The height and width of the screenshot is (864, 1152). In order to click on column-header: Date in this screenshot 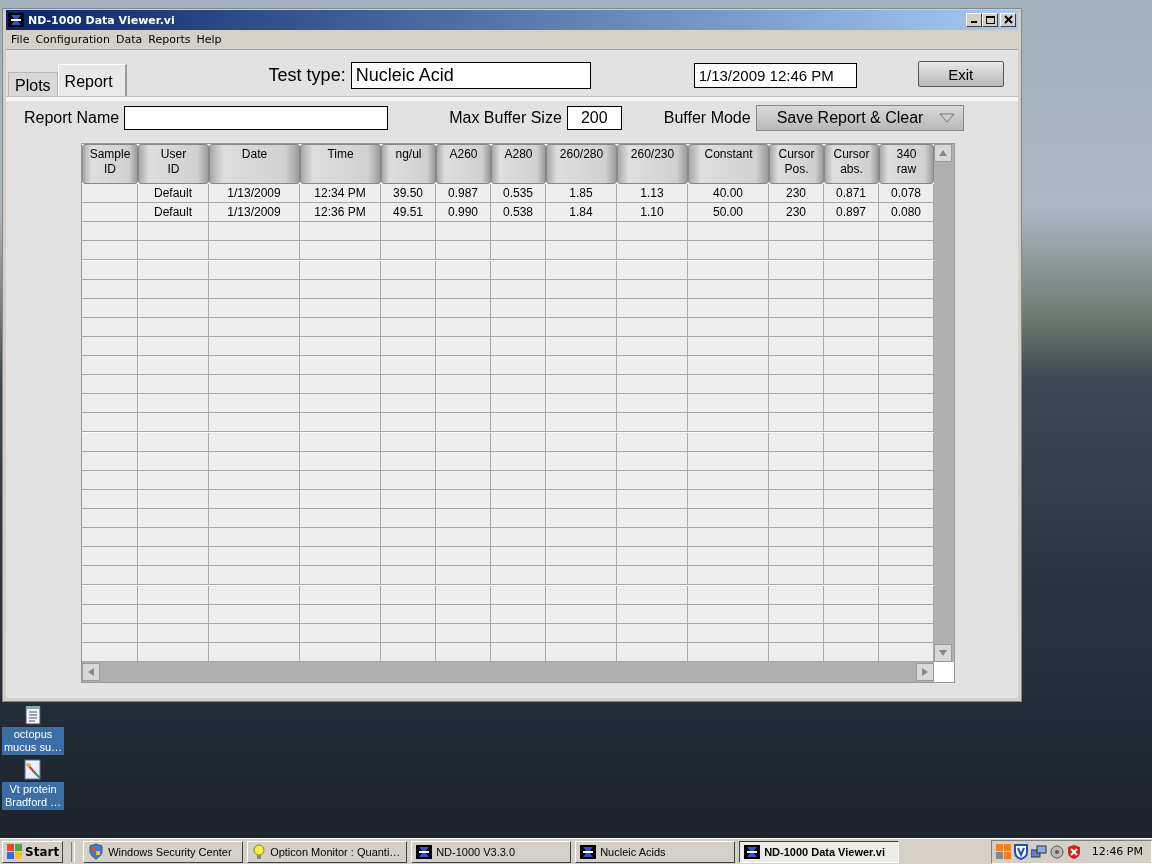, I will do `click(254, 164)`.